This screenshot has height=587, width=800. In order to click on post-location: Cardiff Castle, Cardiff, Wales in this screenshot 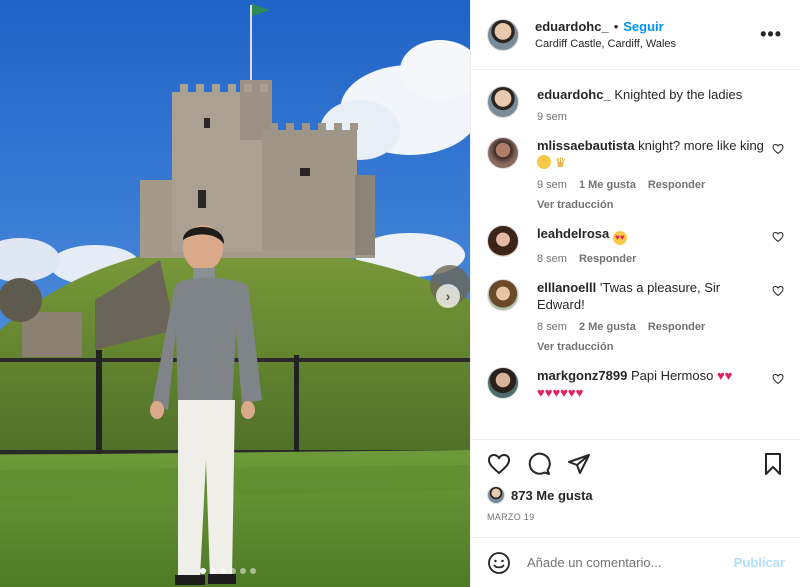, I will do `click(605, 44)`.